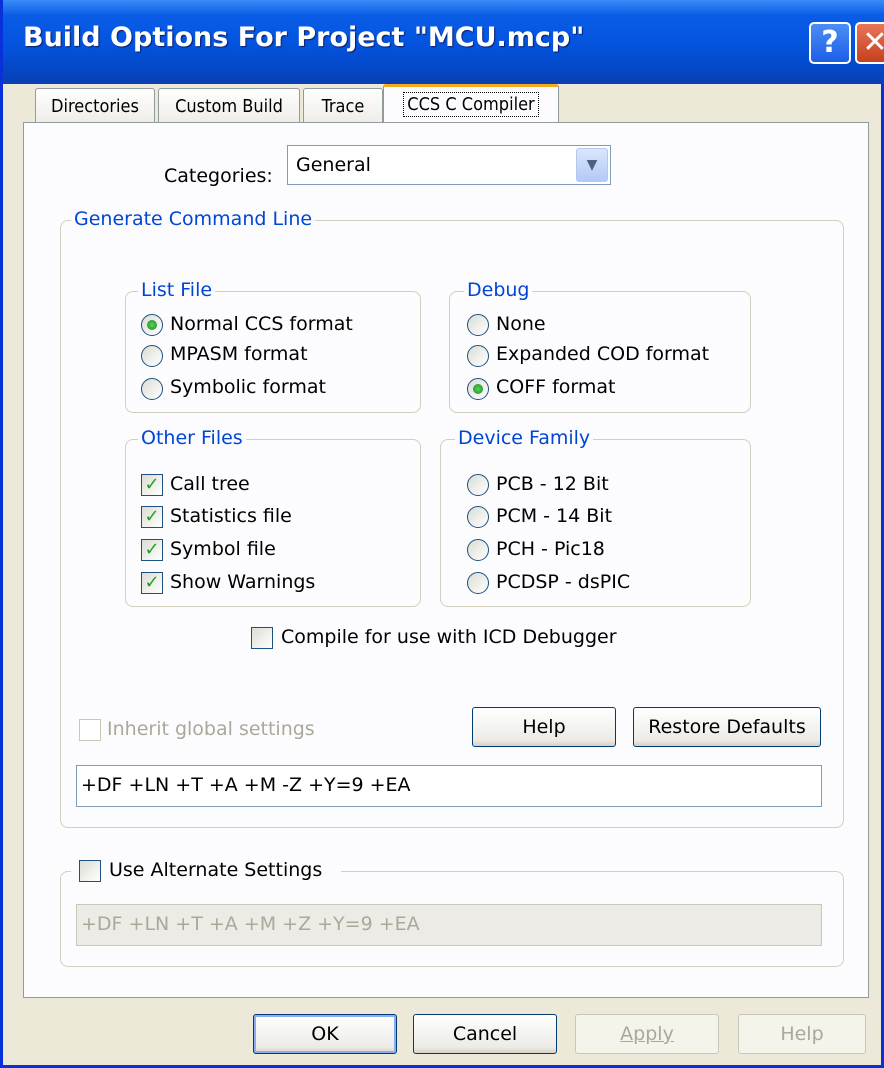  Describe the element at coordinates (478, 325) in the screenshot. I see `radio-debug-none` at that location.